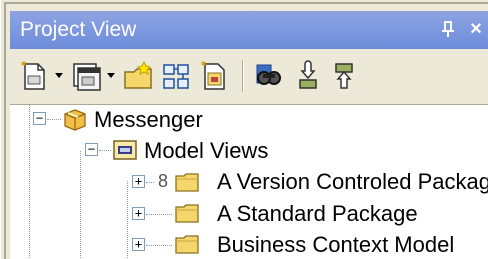  I want to click on check-in-icon, so click(308, 76).